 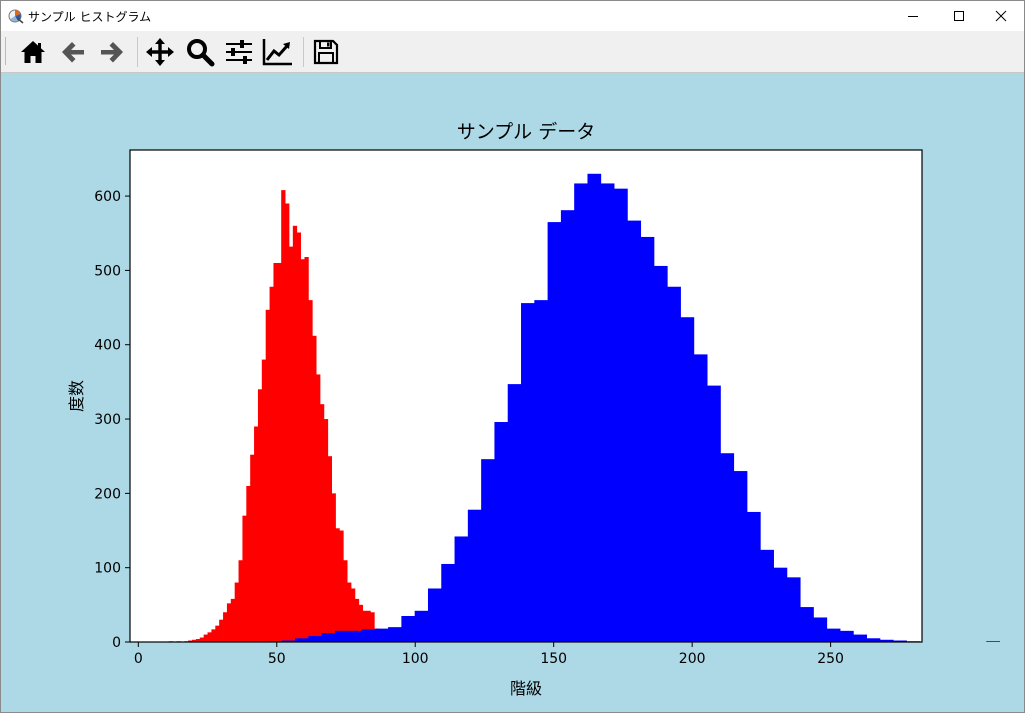 I want to click on back-arrow-icon, so click(x=73, y=52).